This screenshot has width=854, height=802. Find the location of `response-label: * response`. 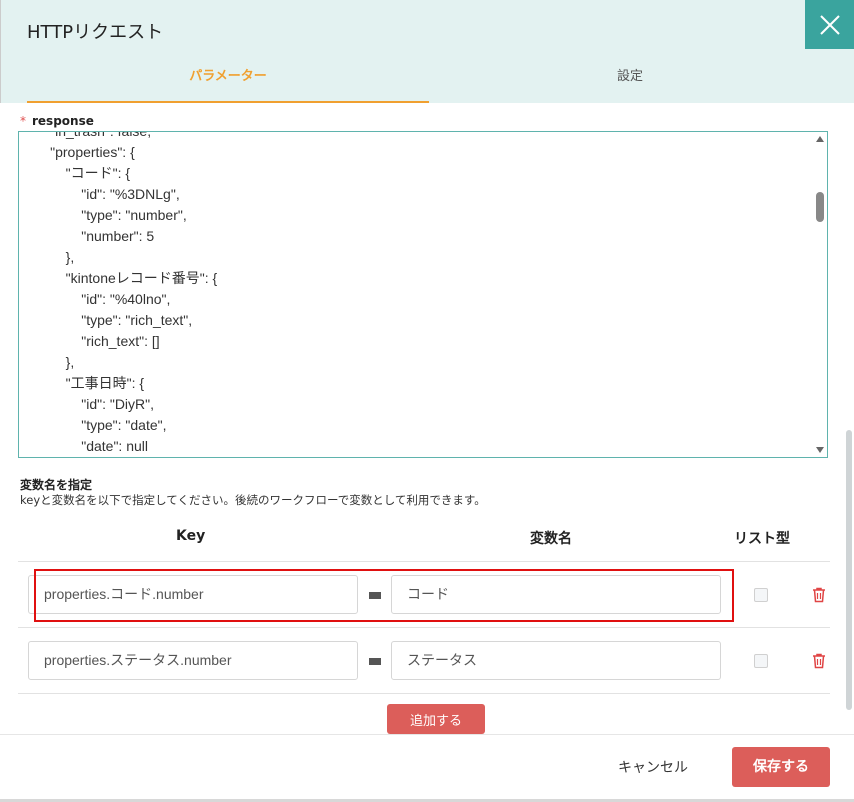

response-label: * response is located at coordinates (57, 121).